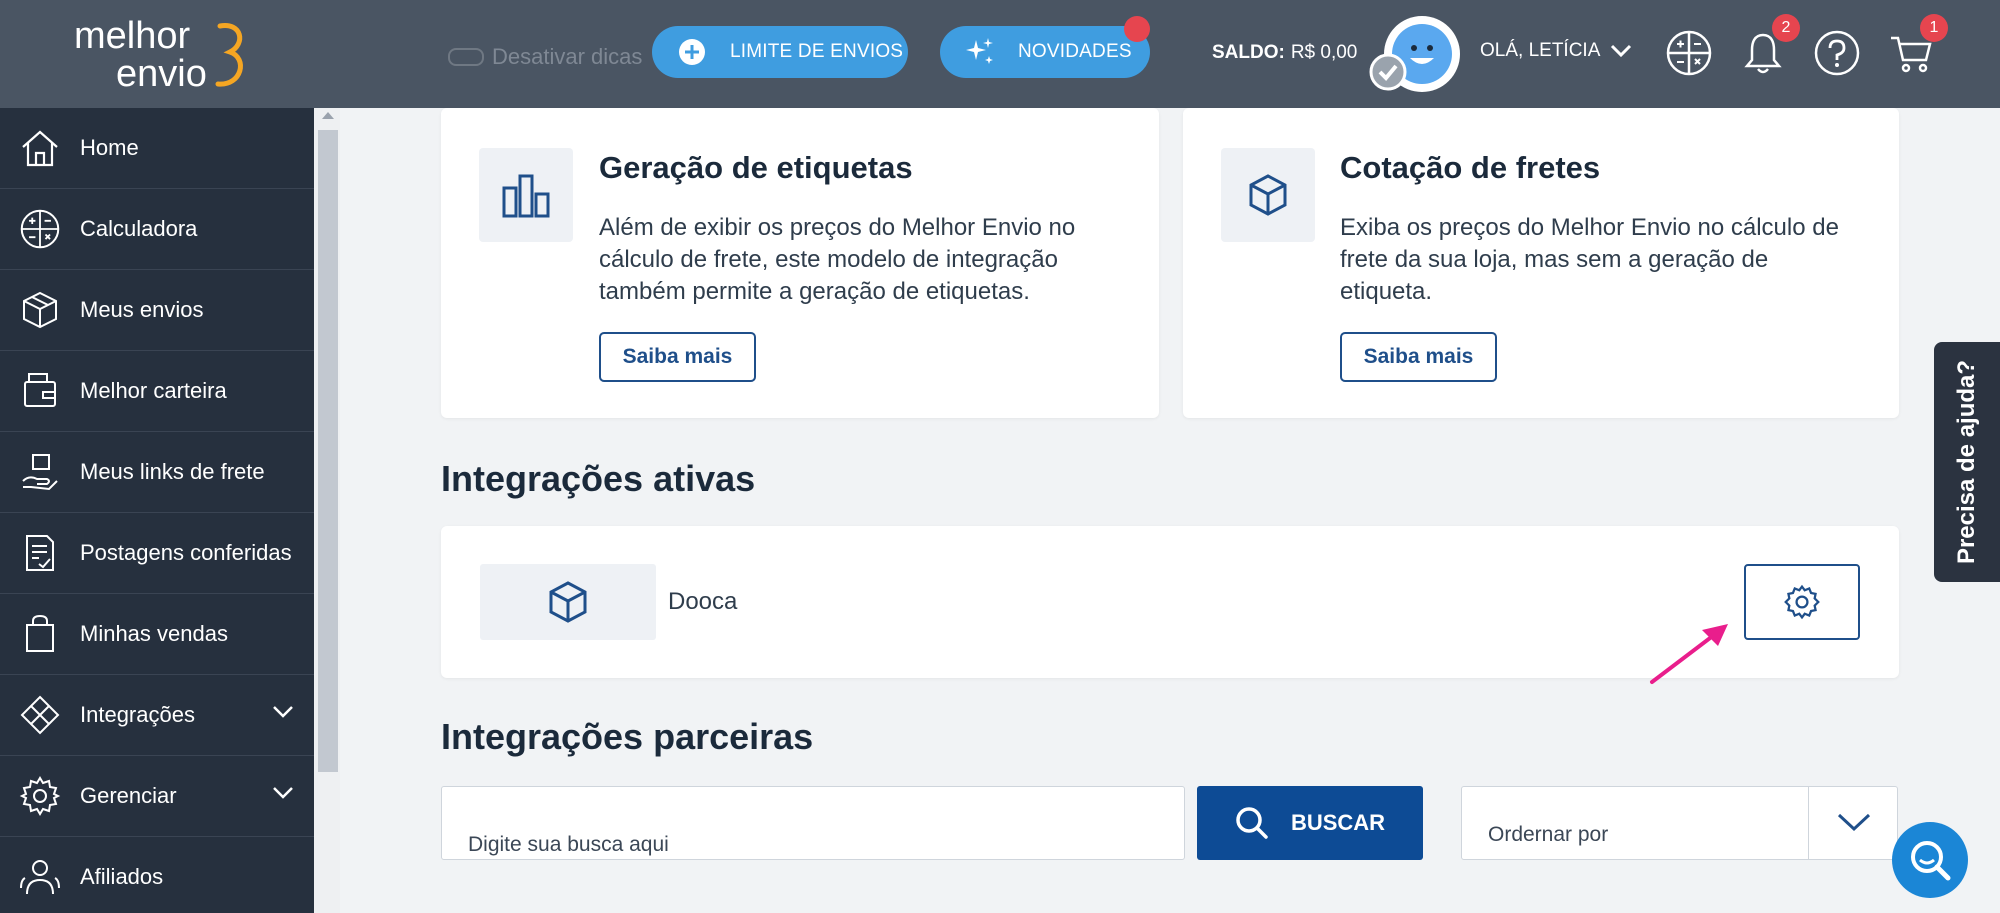 Image resolution: width=2000 pixels, height=913 pixels. Describe the element at coordinates (1137, 29) in the screenshot. I see `news-indicator-dot` at that location.